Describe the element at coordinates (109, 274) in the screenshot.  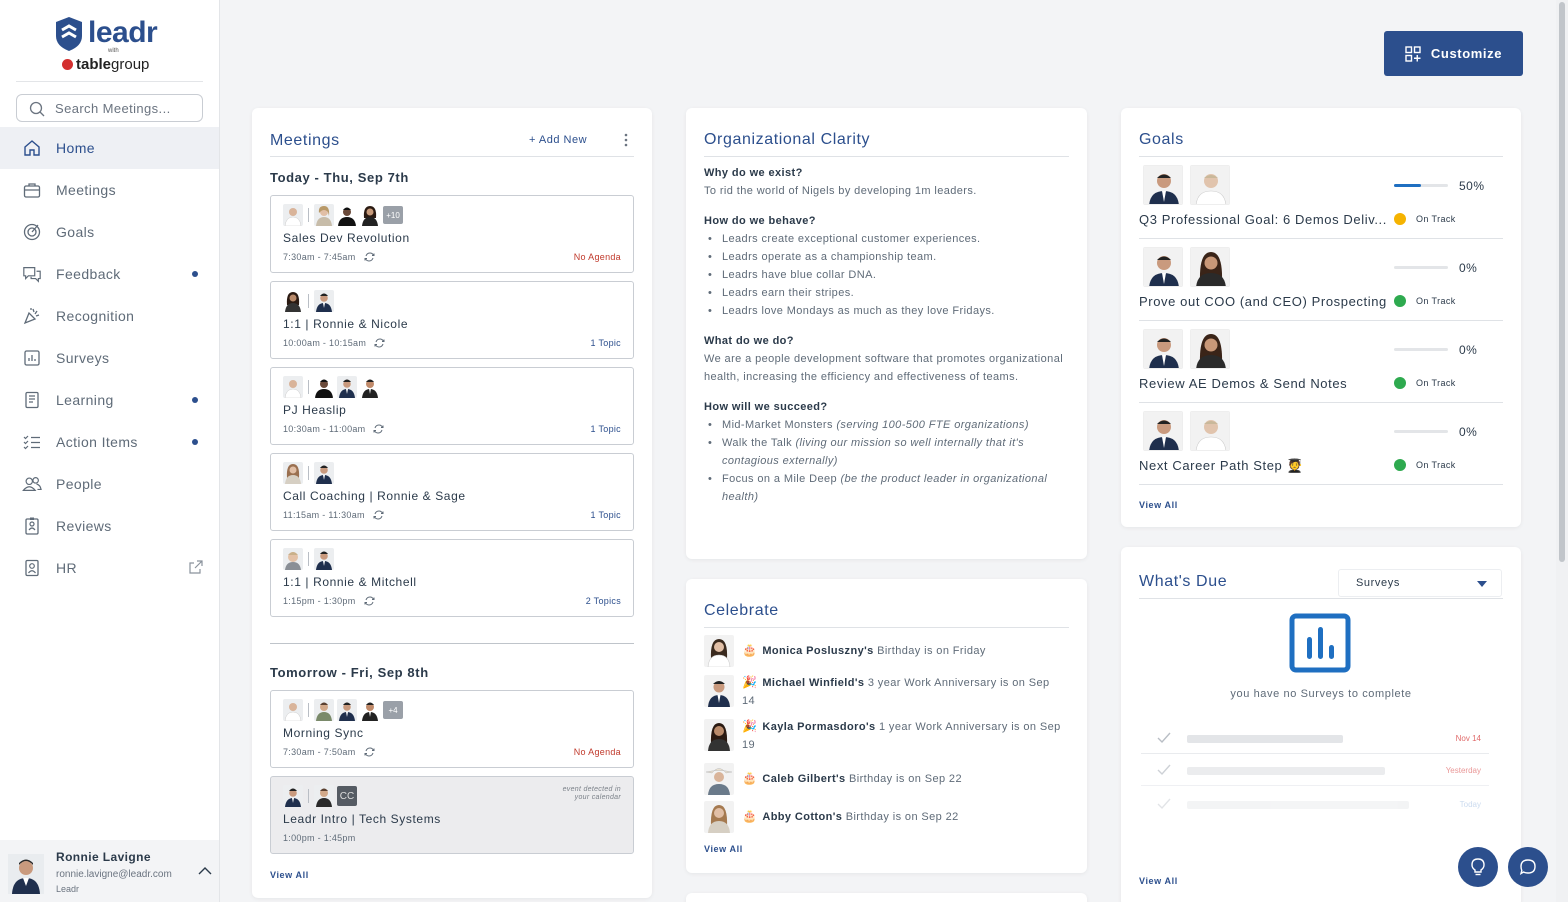
I see `sidebar-item-feedback: Feedback` at that location.